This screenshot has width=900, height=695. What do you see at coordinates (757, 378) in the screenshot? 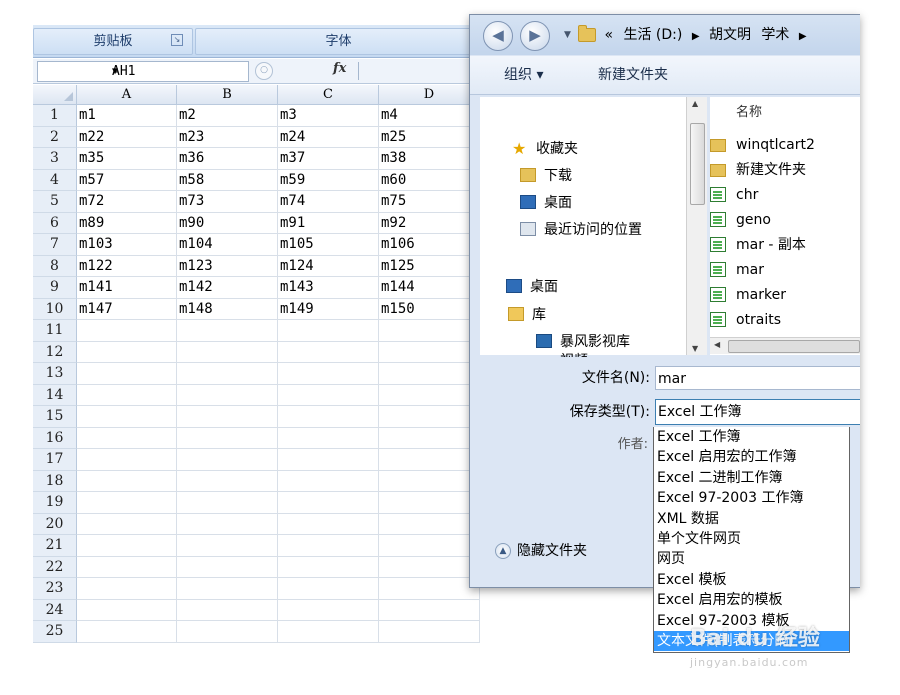
I see `filename-field: mar` at bounding box center [757, 378].